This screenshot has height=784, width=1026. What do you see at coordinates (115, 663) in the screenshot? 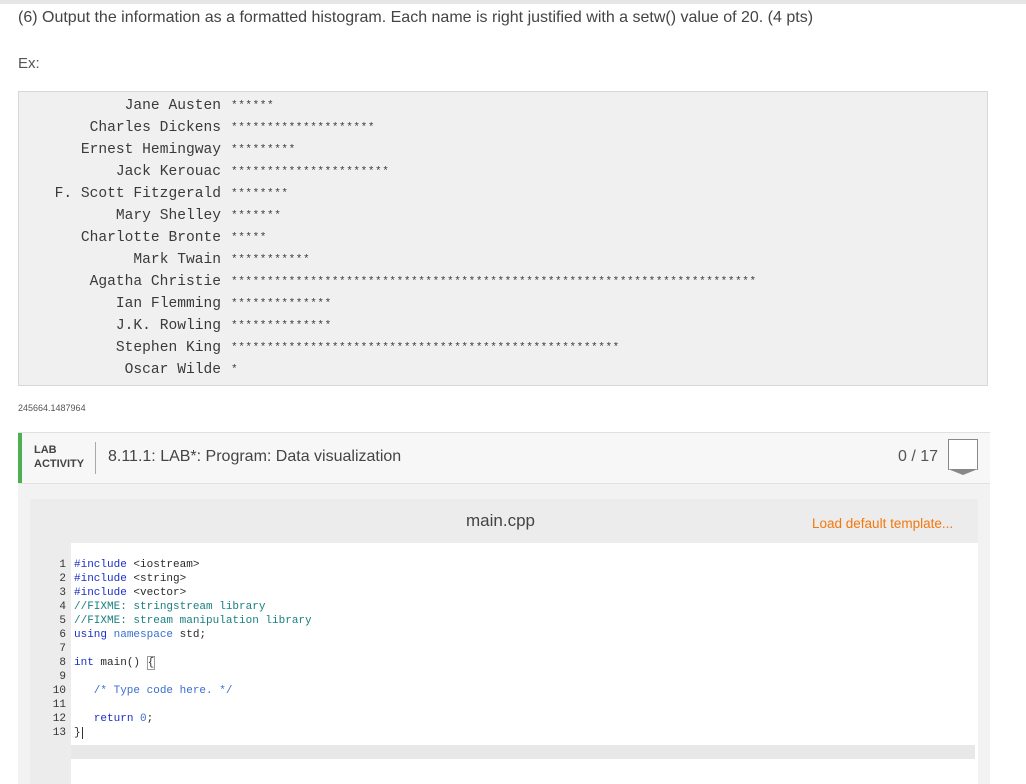
I see `code-line: int main() {` at bounding box center [115, 663].